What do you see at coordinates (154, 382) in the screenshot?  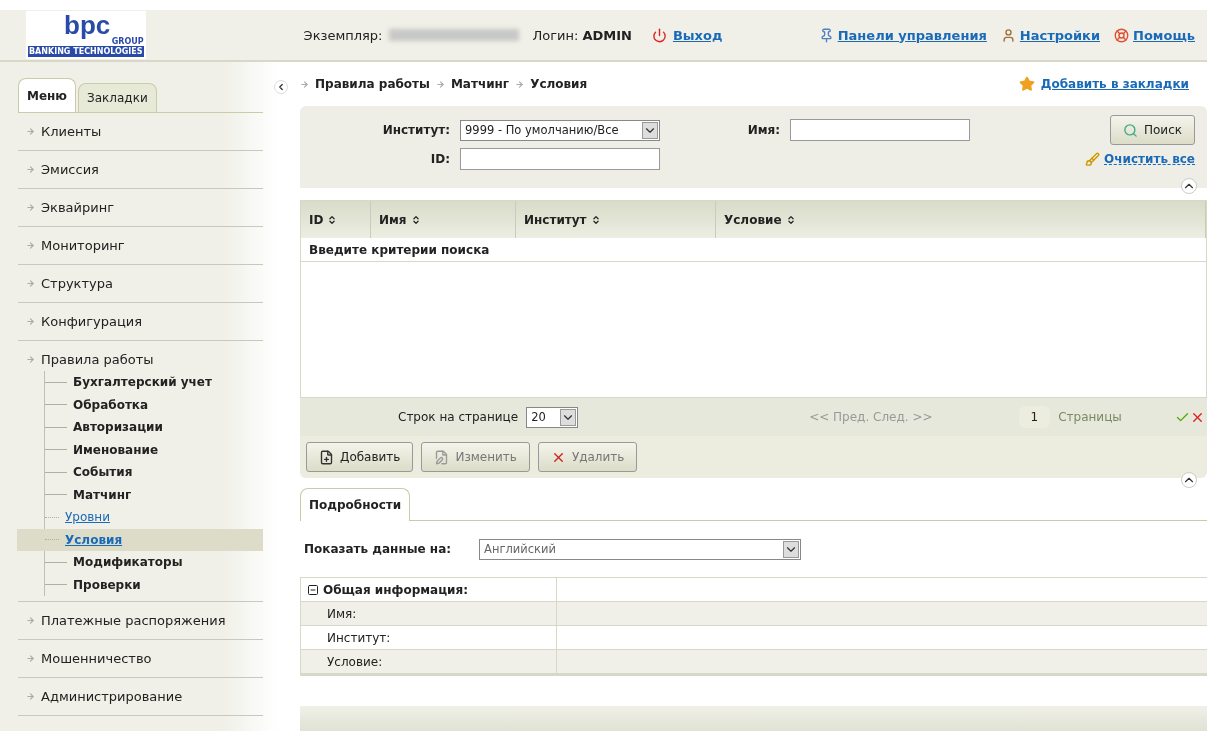 I see `menu-subitem: Бухгалтерский учет` at bounding box center [154, 382].